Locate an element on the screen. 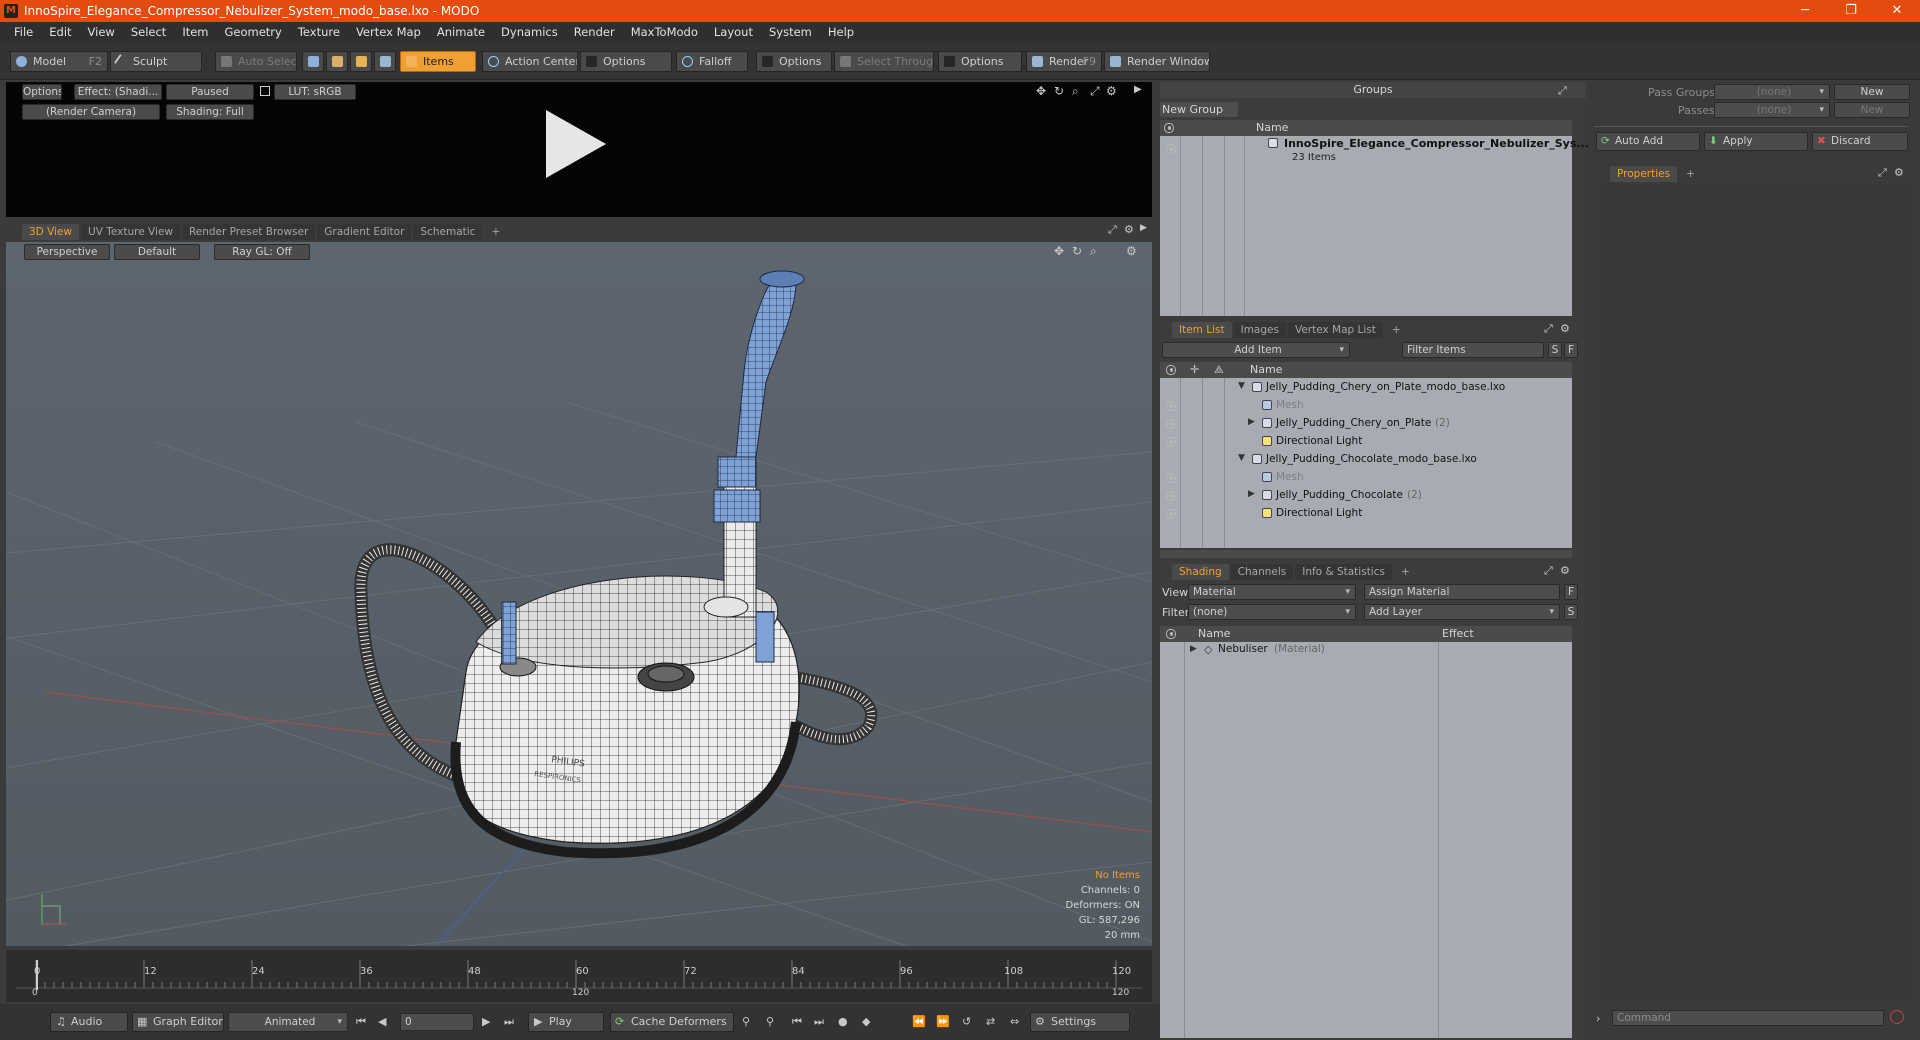 The image size is (1920, 1040). items-mode-button: Items is located at coordinates (438, 61).